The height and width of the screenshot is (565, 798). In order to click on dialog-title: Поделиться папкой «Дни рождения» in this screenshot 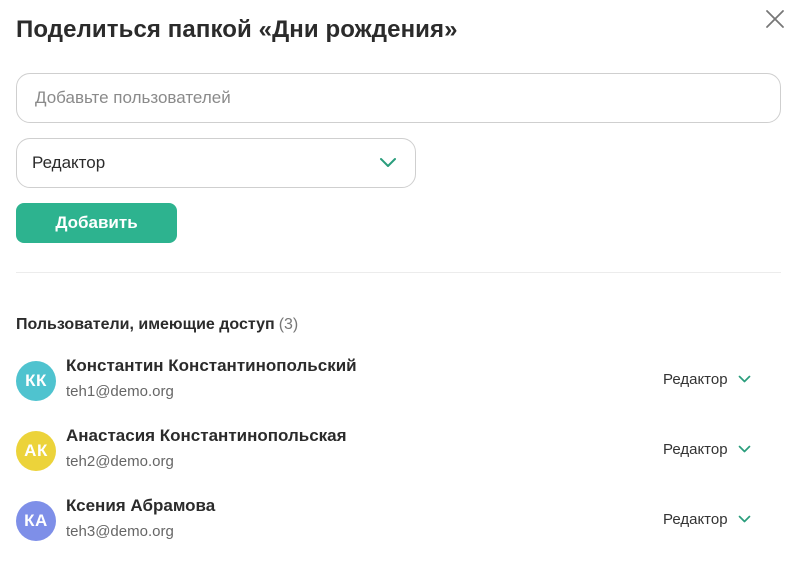, I will do `click(237, 29)`.